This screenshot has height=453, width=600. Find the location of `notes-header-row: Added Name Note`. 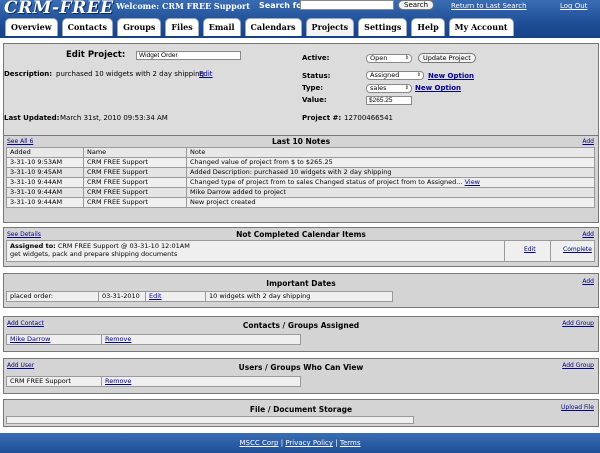

notes-header-row: Added Name Note is located at coordinates (300, 152).